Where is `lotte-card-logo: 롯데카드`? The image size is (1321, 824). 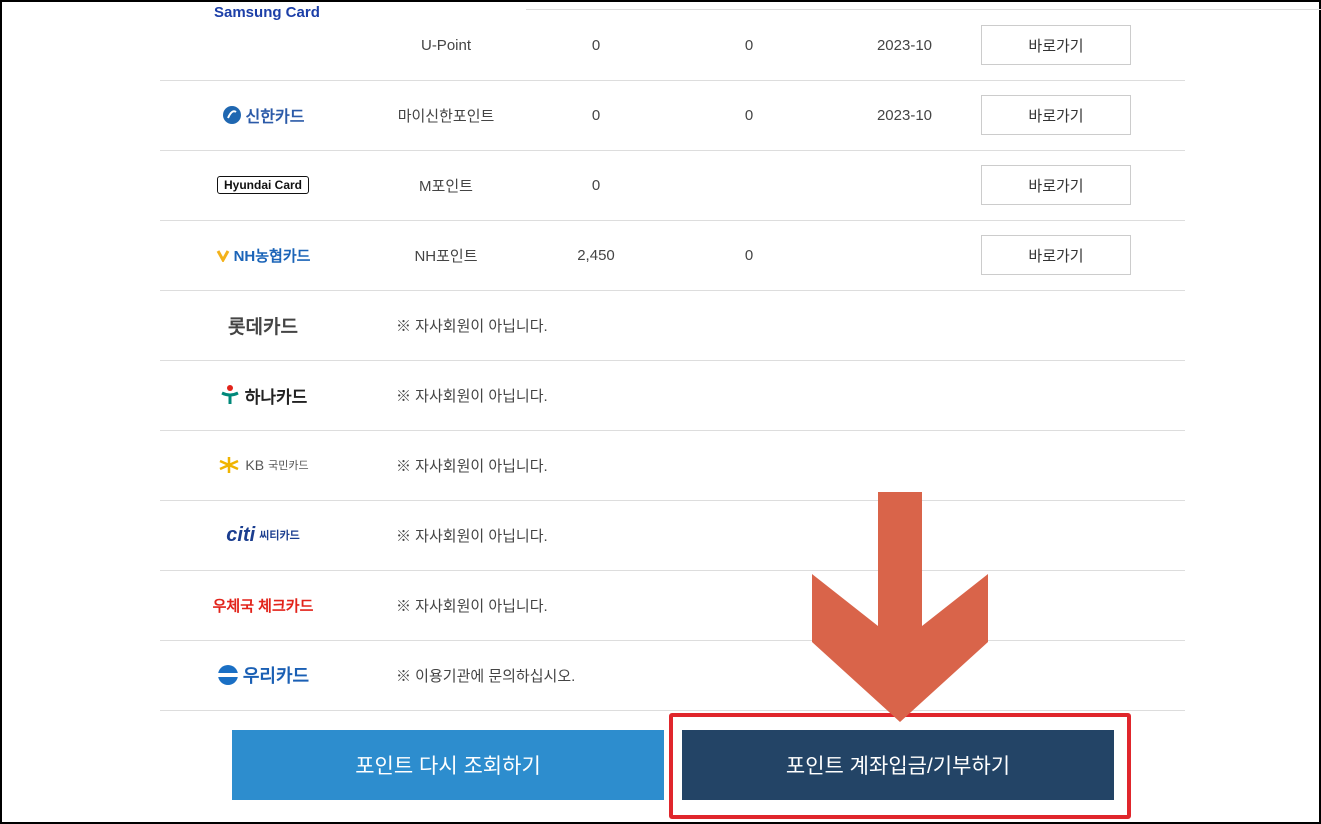
lotte-card-logo: 롯데카드 is located at coordinates (263, 327).